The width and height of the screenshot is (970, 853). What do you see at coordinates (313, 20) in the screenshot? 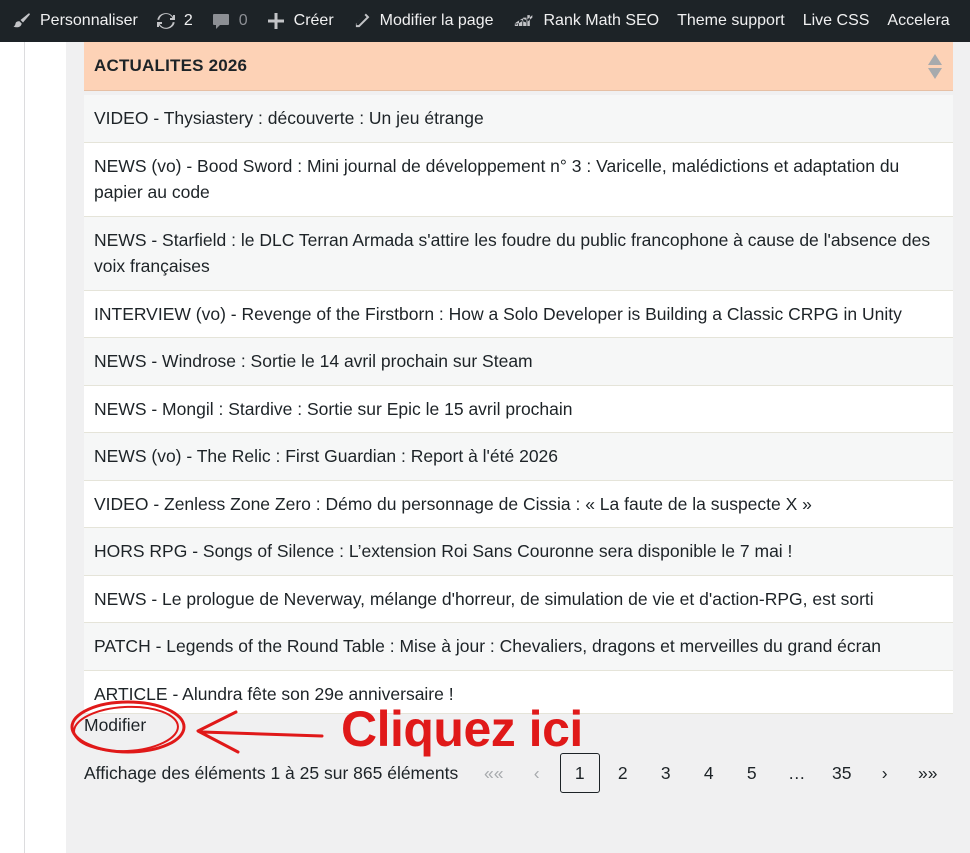
I see `admin-bar-new-label: Créer` at bounding box center [313, 20].